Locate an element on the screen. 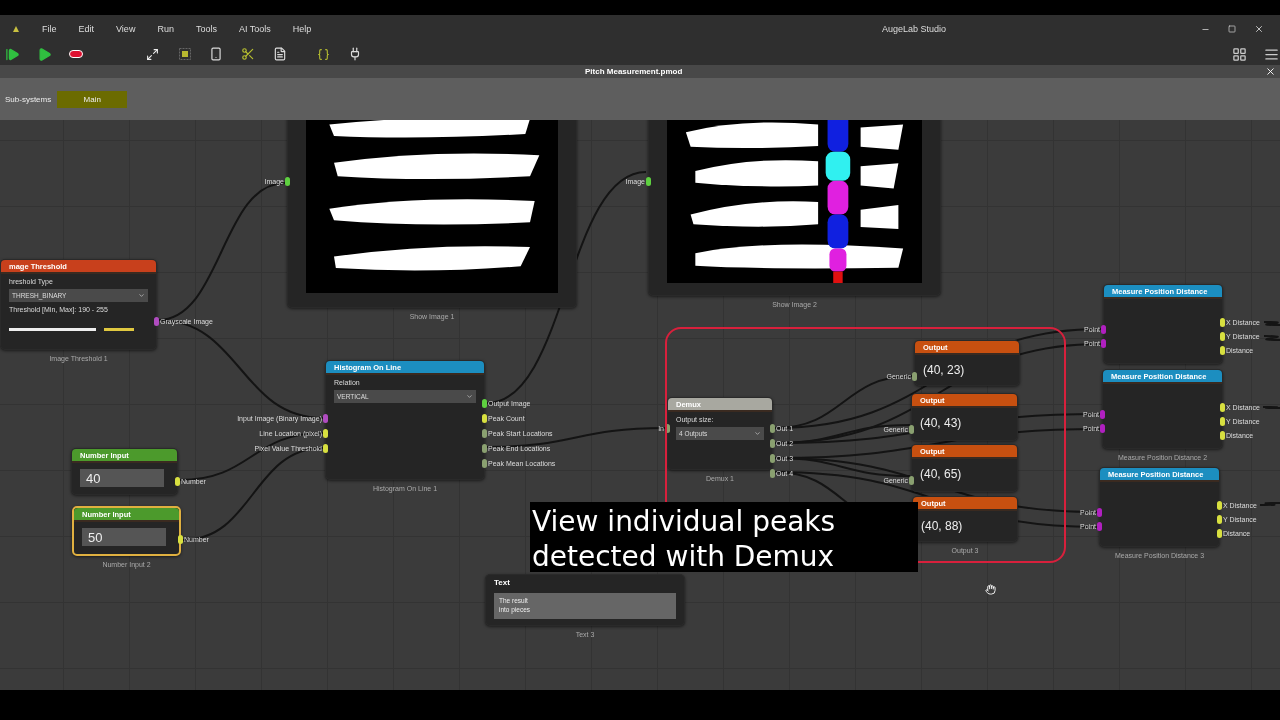  number-field: 40 is located at coordinates (122, 478).